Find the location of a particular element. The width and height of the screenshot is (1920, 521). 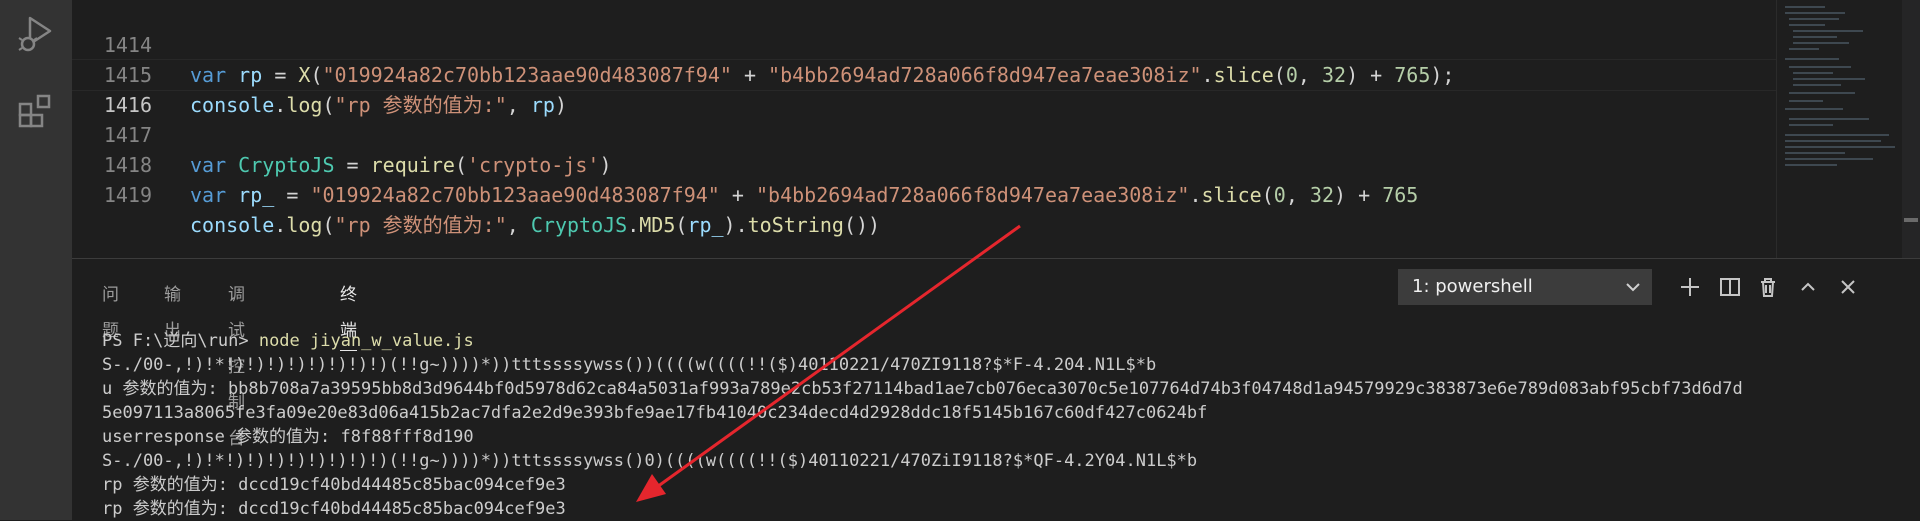

terminal-command: node jiyan_w_value.js is located at coordinates (366, 341).